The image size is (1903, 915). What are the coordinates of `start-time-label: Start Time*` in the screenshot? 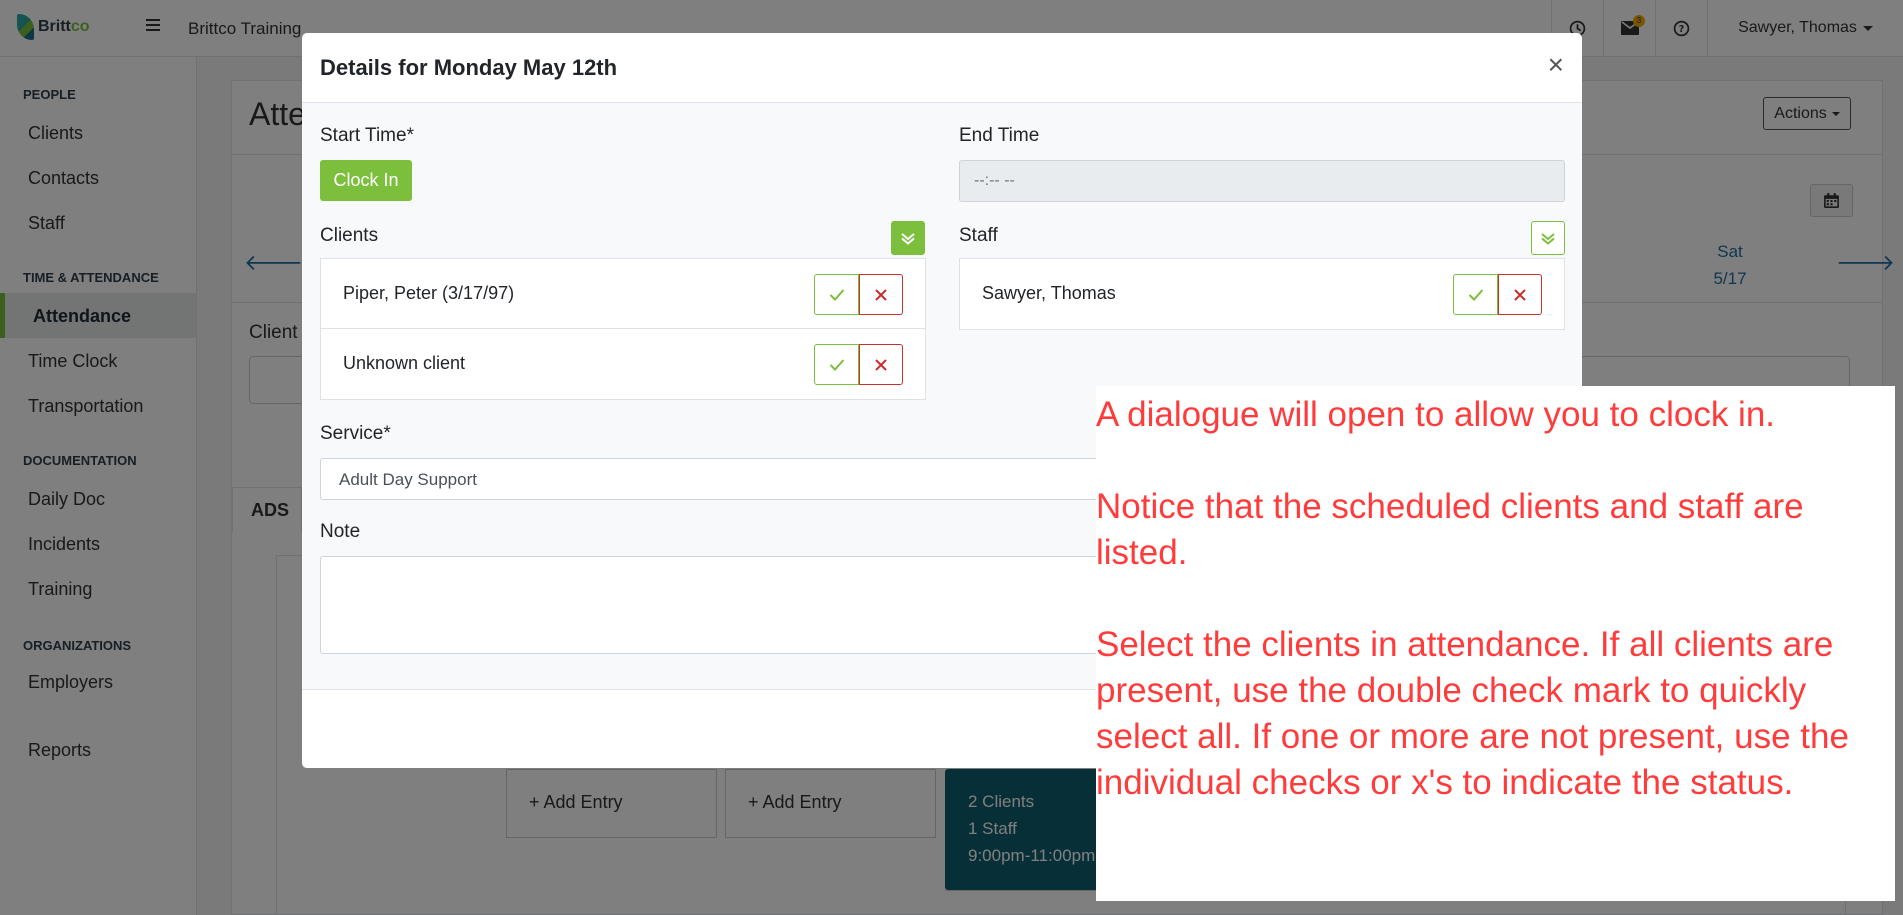 It's located at (367, 135).